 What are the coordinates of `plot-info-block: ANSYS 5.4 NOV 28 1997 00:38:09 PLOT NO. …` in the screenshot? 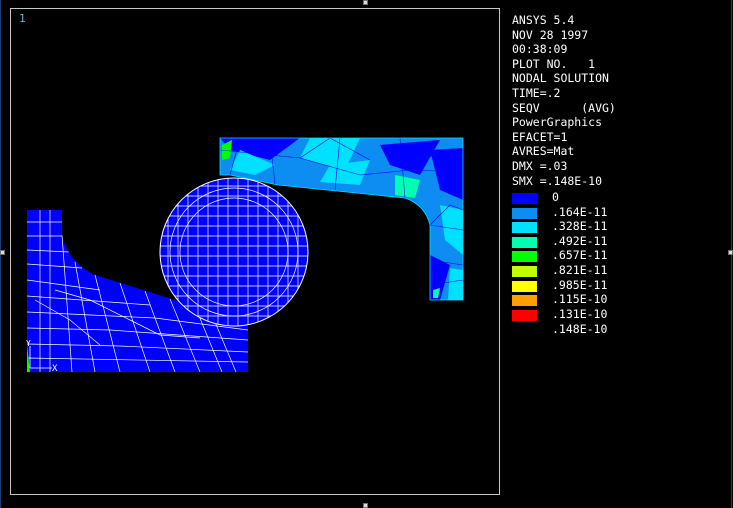 It's located at (564, 100).